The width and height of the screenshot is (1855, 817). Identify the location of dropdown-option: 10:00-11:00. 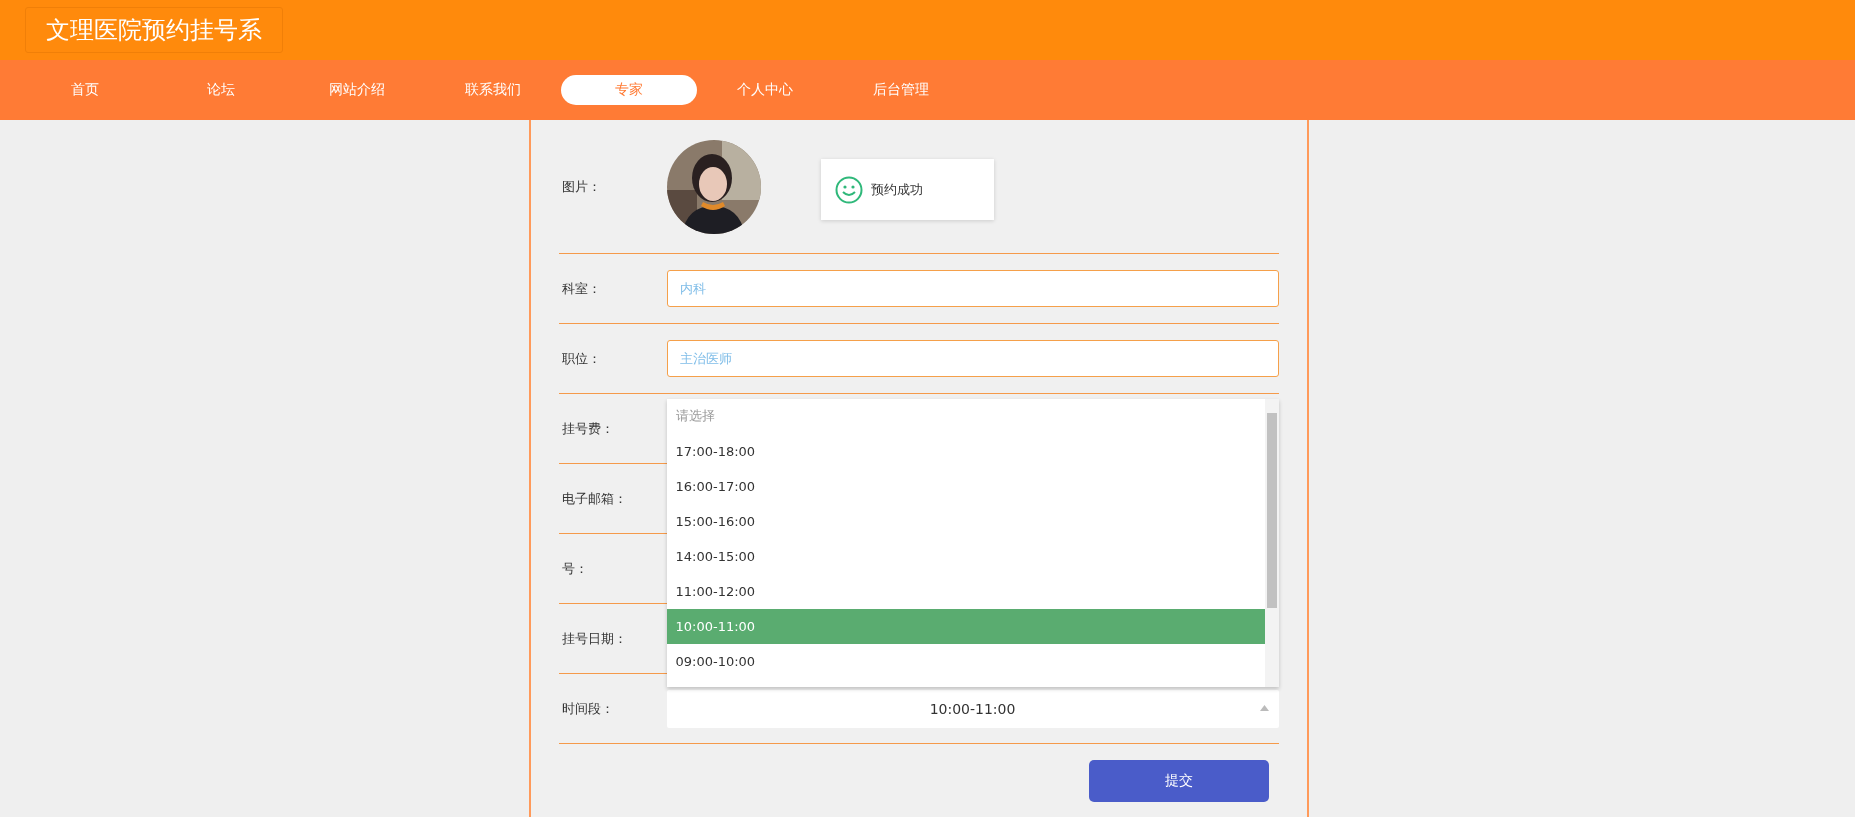
(965, 626).